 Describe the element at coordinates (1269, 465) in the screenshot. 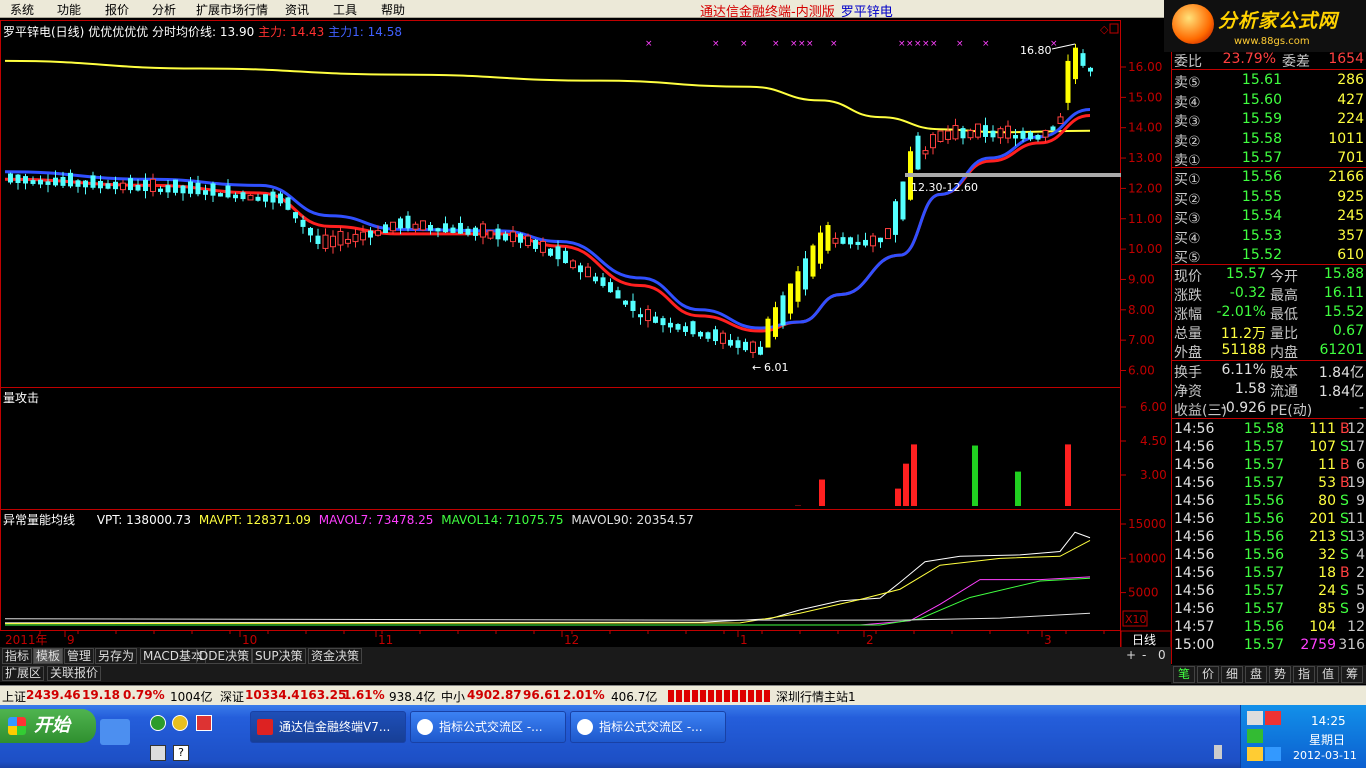

I see `trade-tick-row: 14:56 15.57 11 B 6` at that location.